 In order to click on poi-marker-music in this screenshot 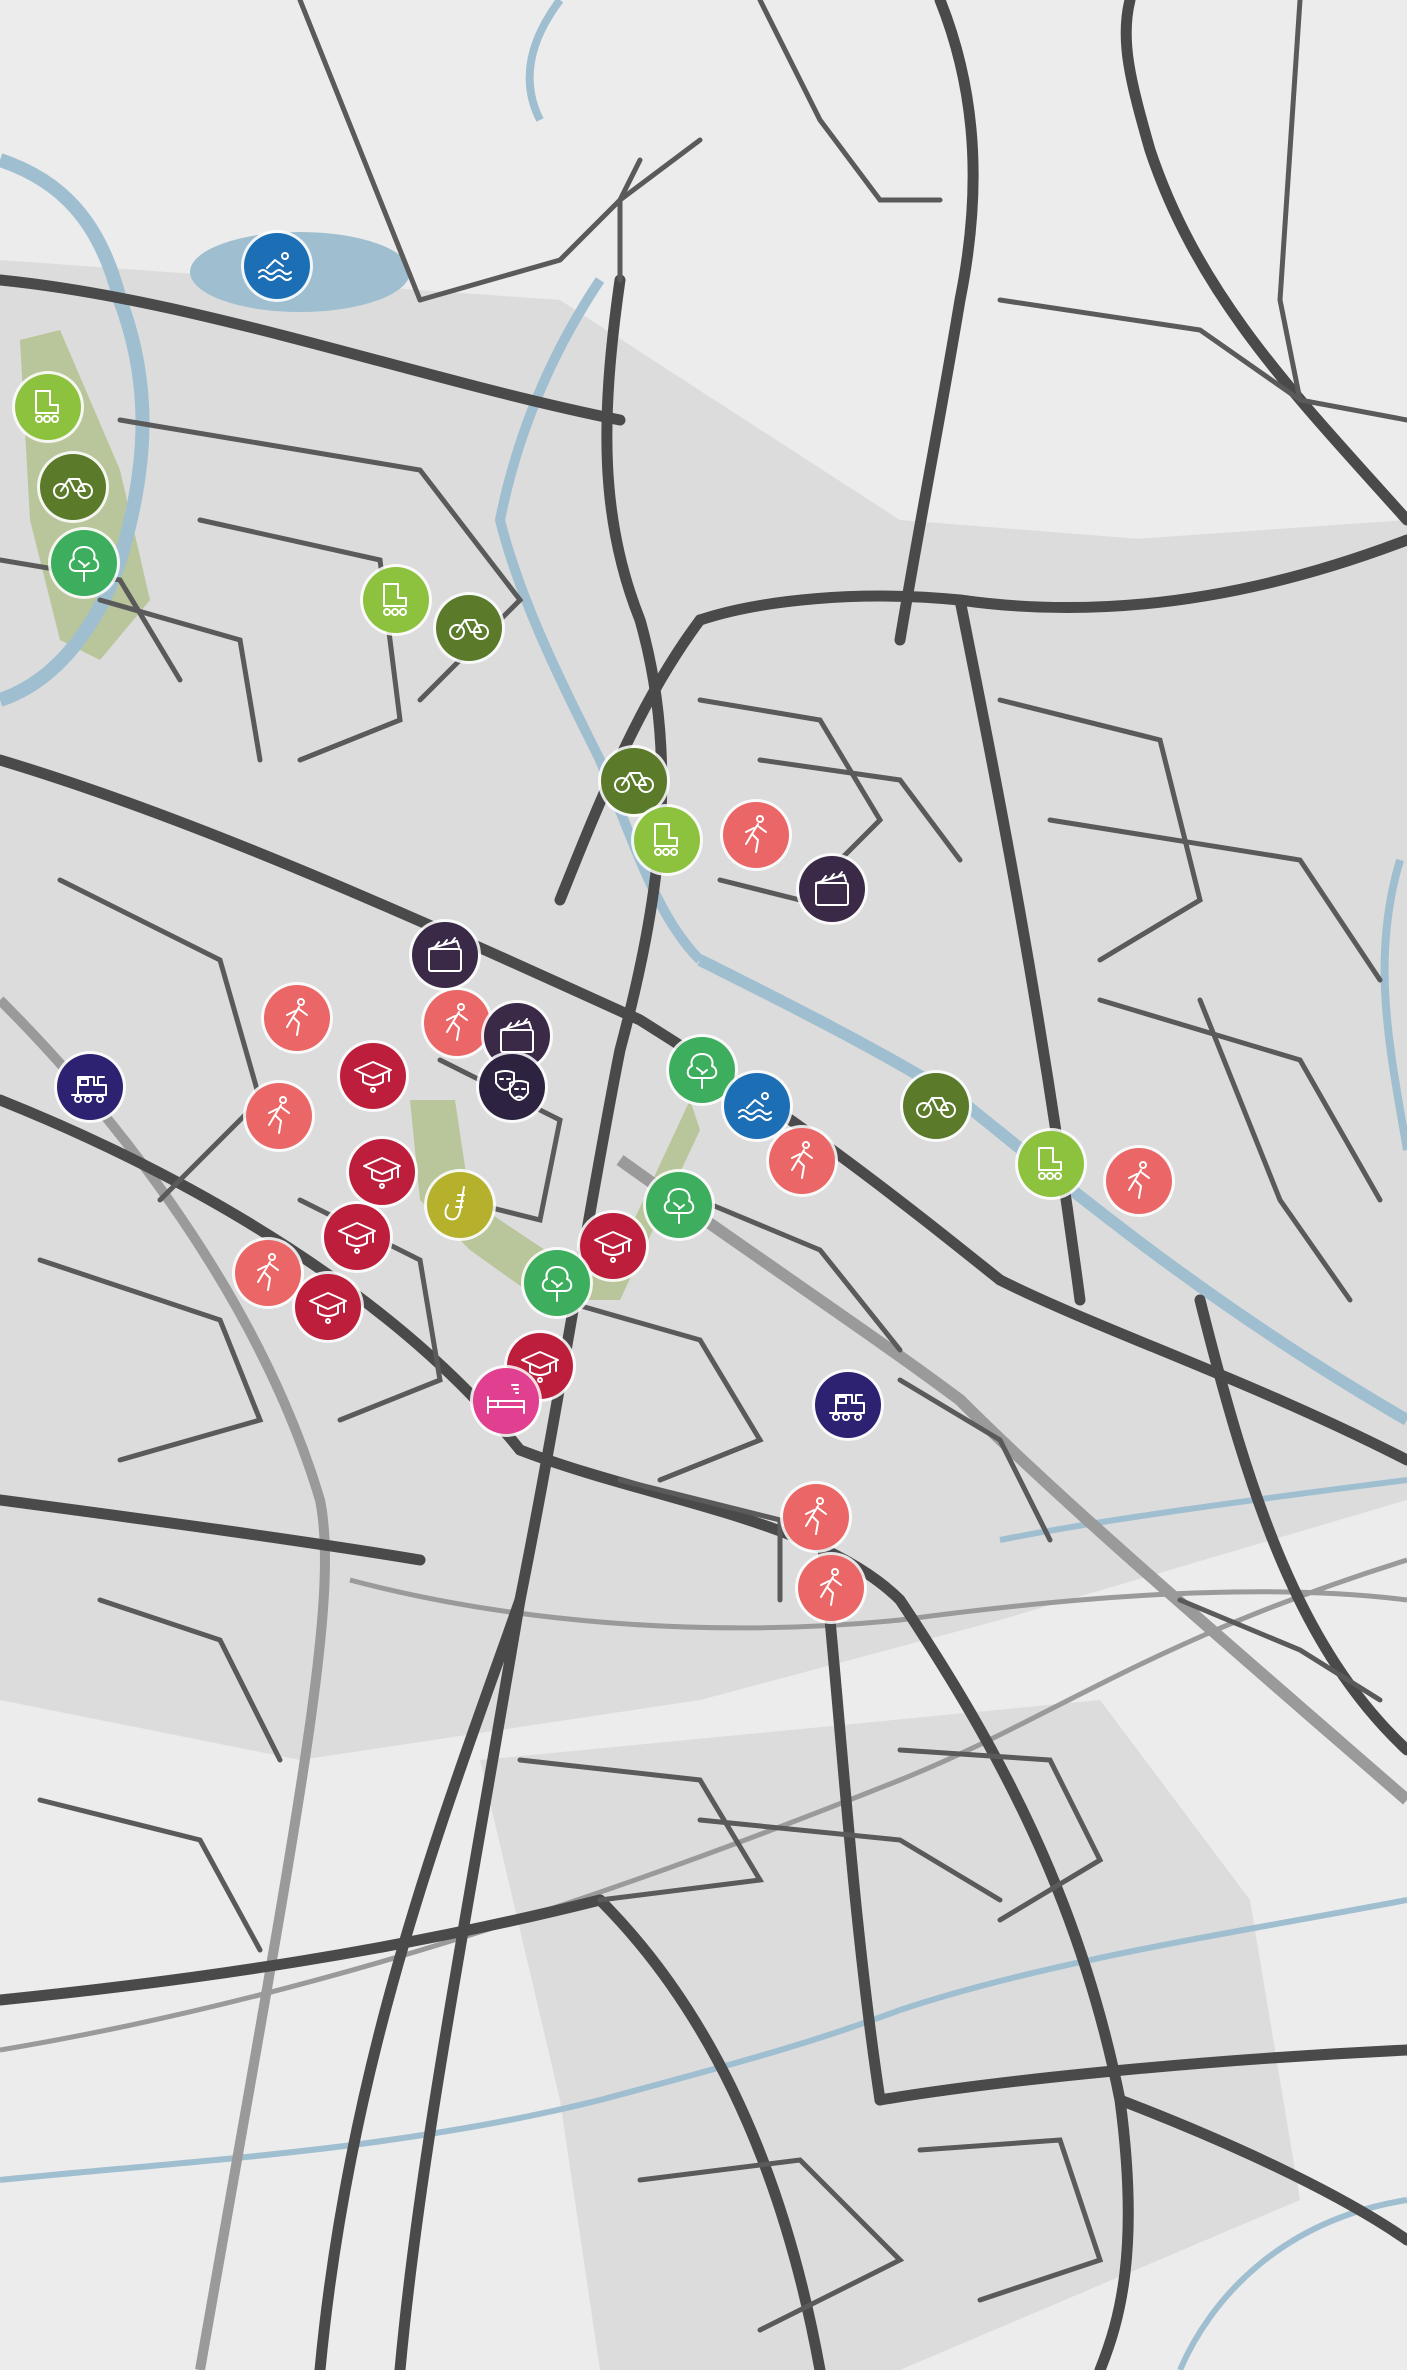, I will do `click(460, 1205)`.